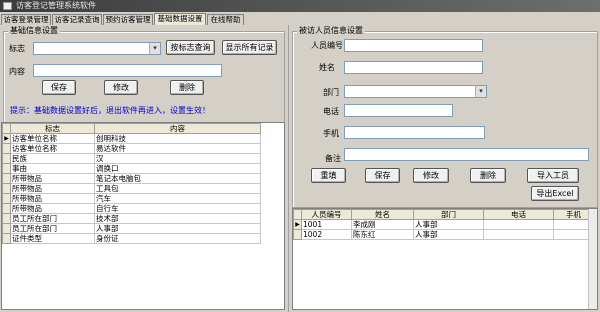 This screenshot has width=600, height=312. Describe the element at coordinates (326, 224) in the screenshot. I see `cell-person-id: 1001` at that location.